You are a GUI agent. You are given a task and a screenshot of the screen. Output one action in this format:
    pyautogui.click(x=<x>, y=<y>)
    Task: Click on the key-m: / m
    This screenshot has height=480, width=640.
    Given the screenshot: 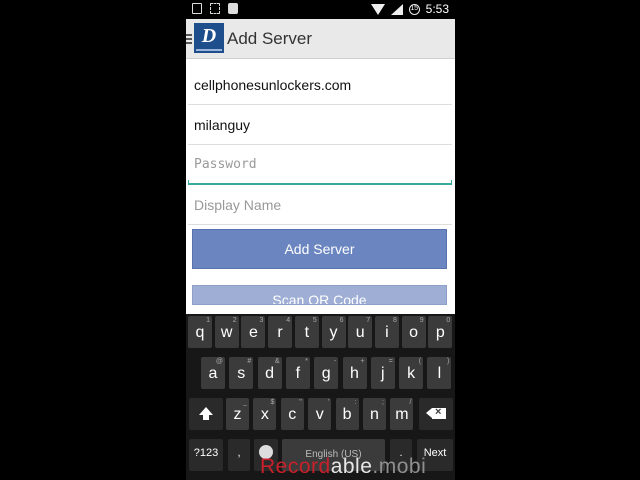 What is the action you would take?
    pyautogui.click(x=402, y=414)
    